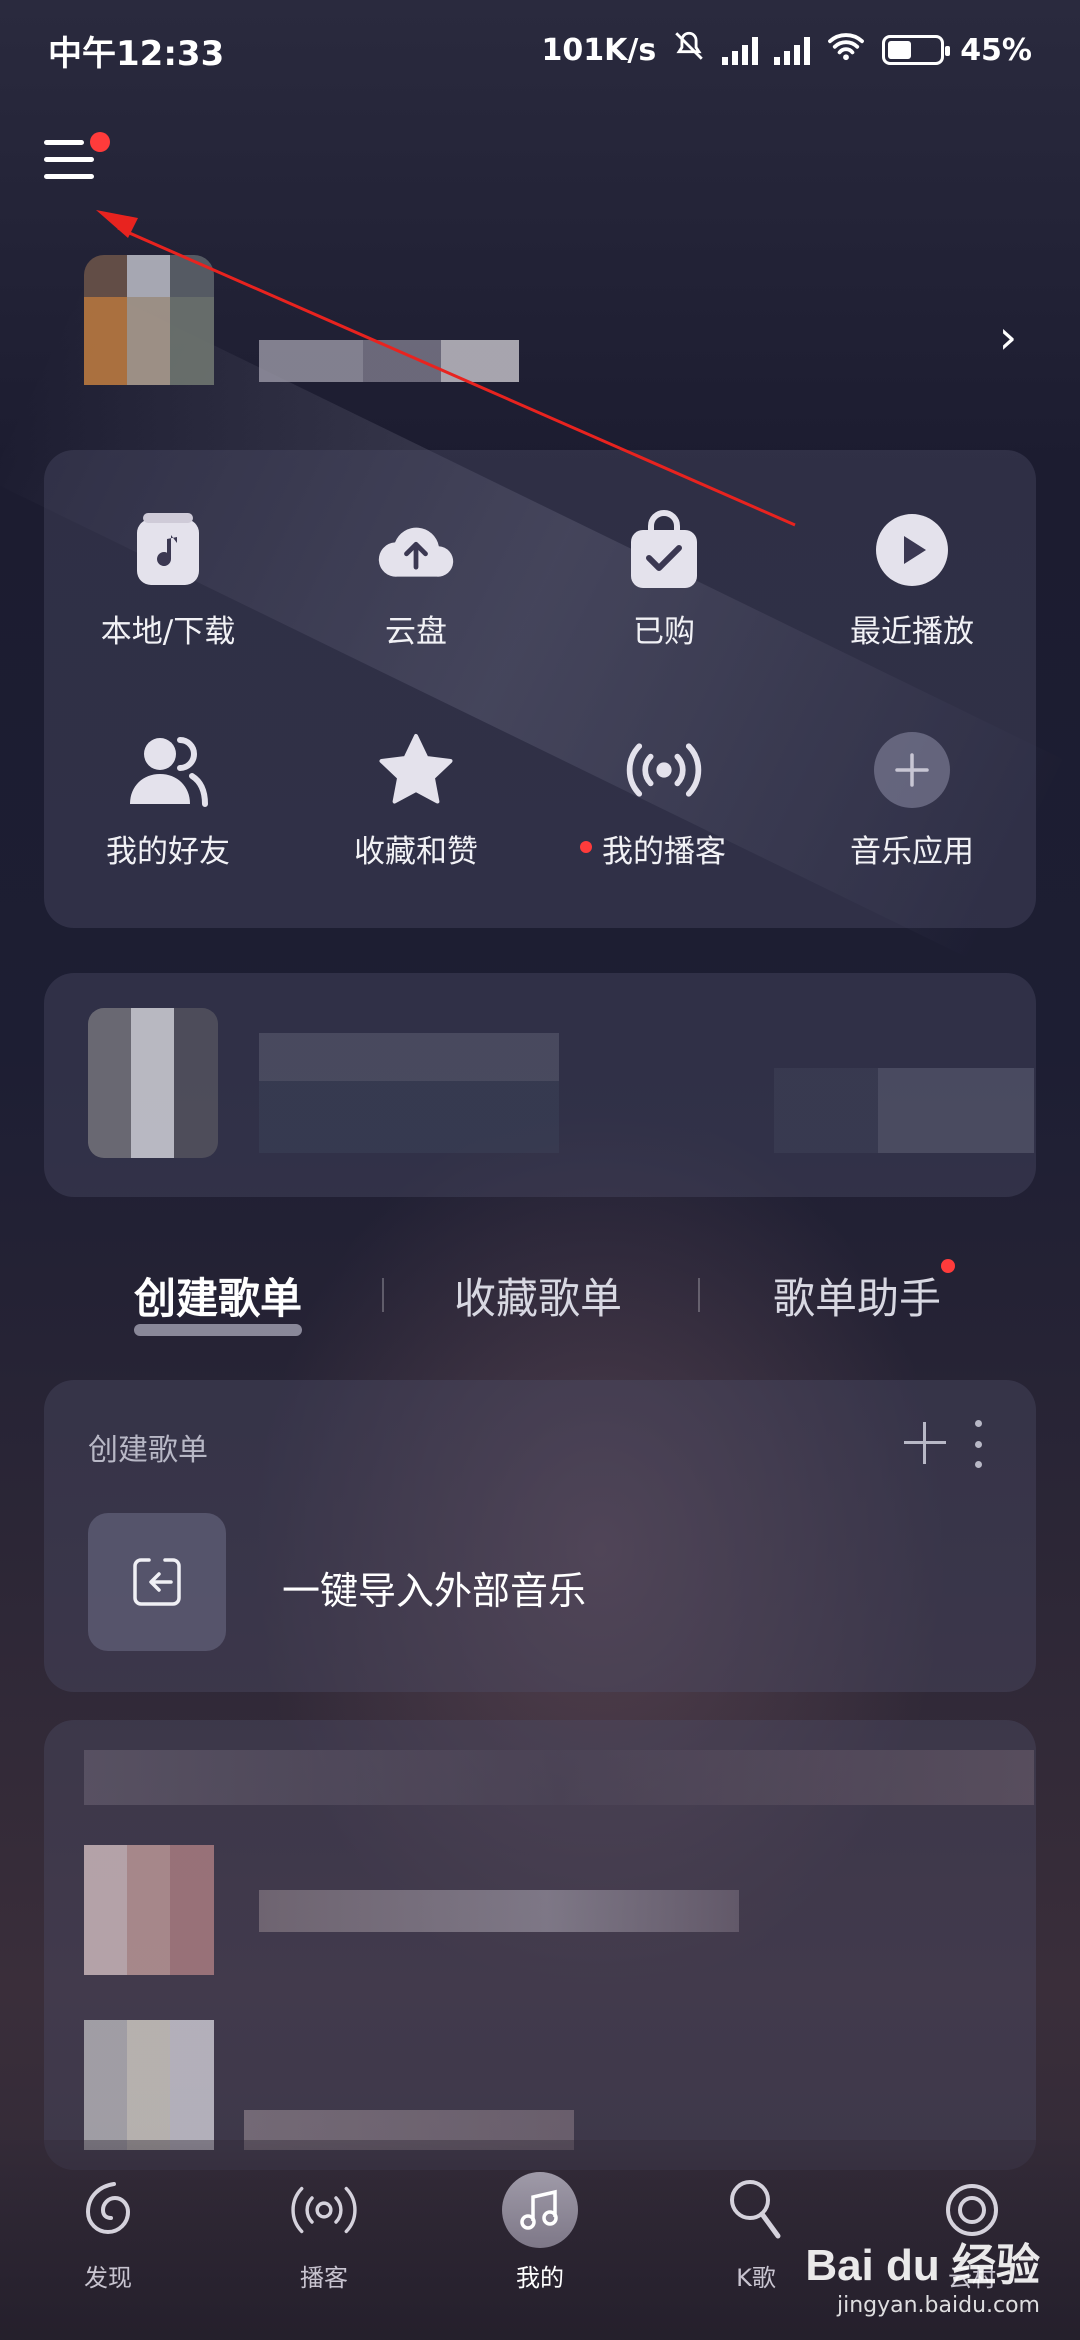 The width and height of the screenshot is (1080, 2340). What do you see at coordinates (416, 770) in the screenshot?
I see `star-icon` at bounding box center [416, 770].